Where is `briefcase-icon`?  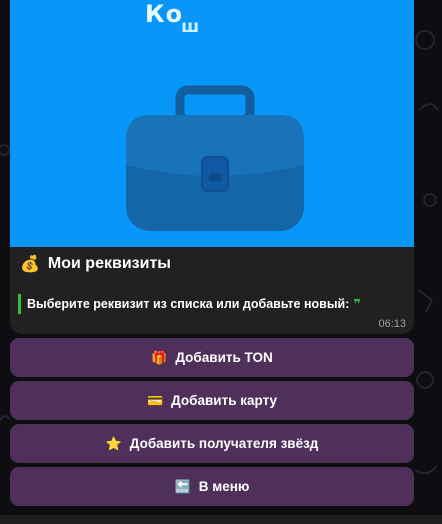
briefcase-icon is located at coordinates (215, 158).